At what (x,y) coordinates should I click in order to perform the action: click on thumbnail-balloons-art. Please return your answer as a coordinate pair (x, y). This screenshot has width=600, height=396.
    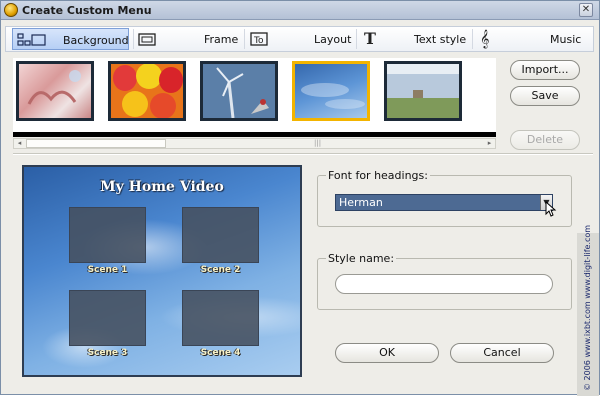
    Looking at the image, I should click on (147, 91).